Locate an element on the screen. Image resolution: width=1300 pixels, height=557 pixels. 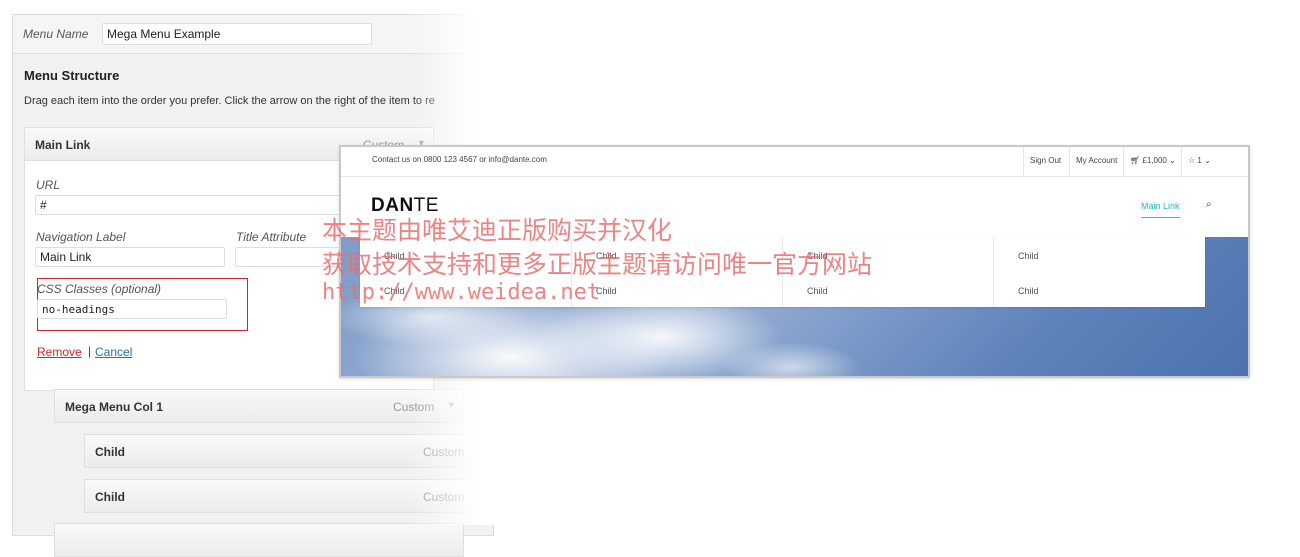
wishlist-count: 1 is located at coordinates (1199, 160).